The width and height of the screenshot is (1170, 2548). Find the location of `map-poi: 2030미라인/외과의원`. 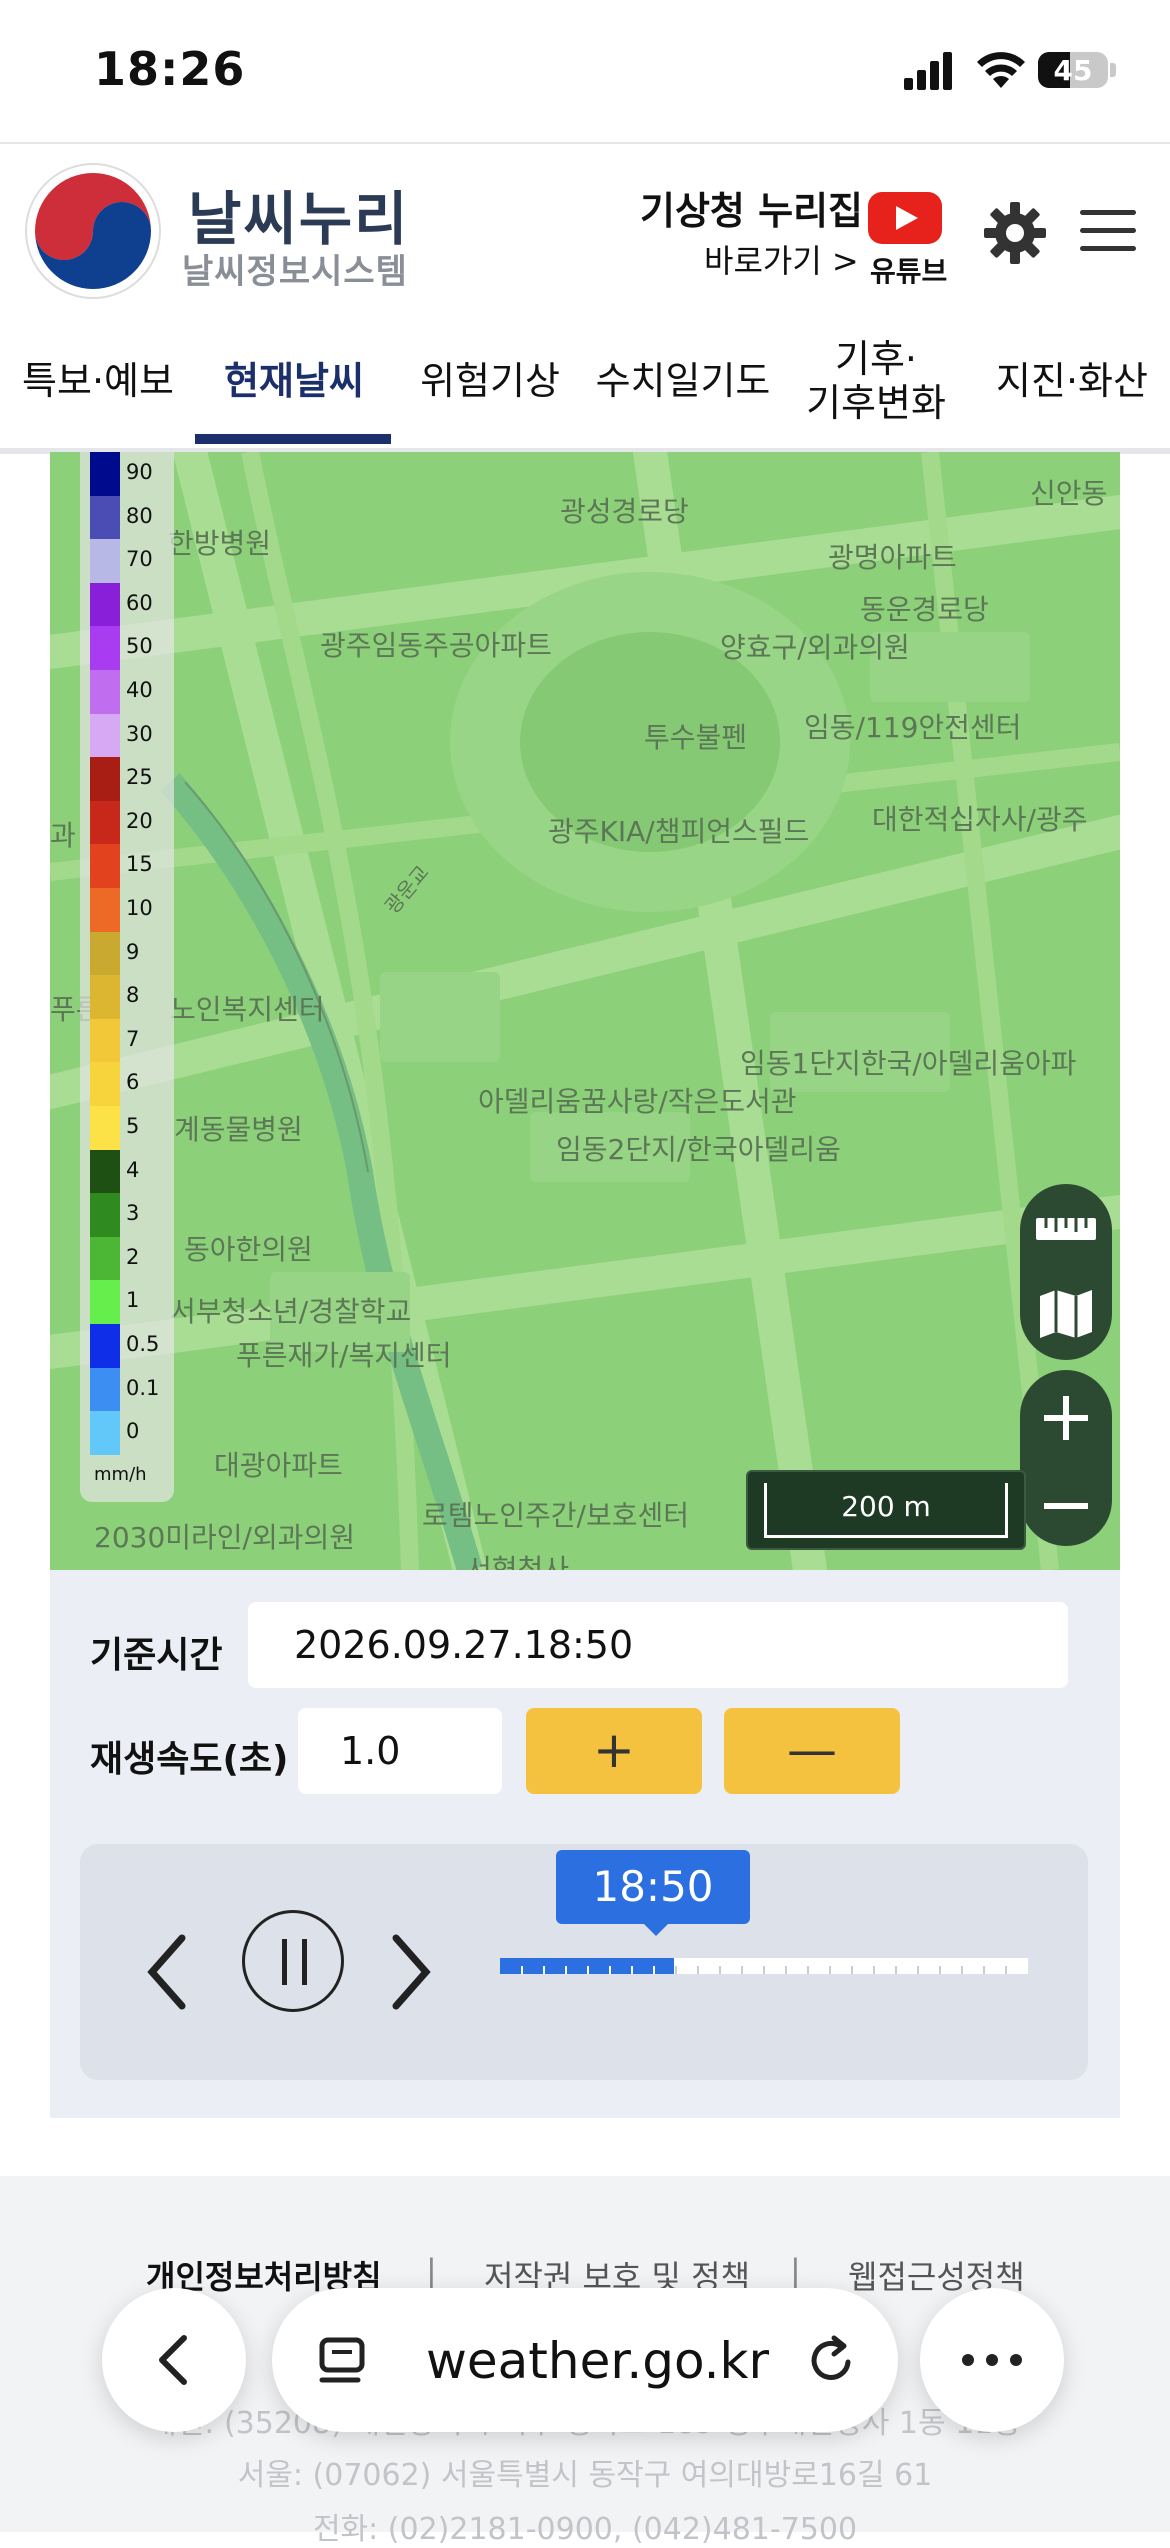

map-poi: 2030미라인/외과의원 is located at coordinates (225, 1537).